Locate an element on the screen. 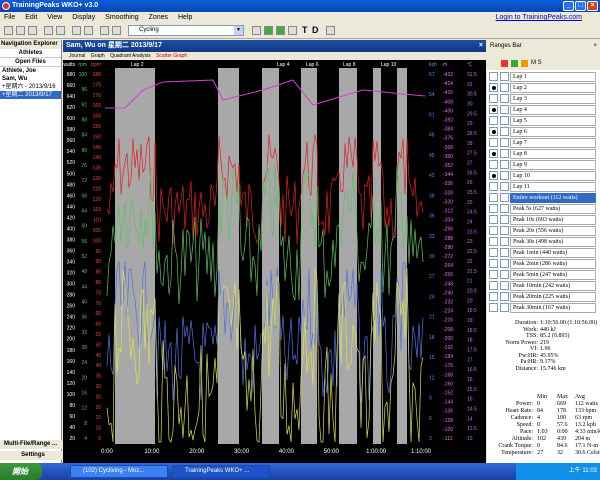 This screenshot has height=480, width=600. graph-icon is located at coordinates (256, 30).